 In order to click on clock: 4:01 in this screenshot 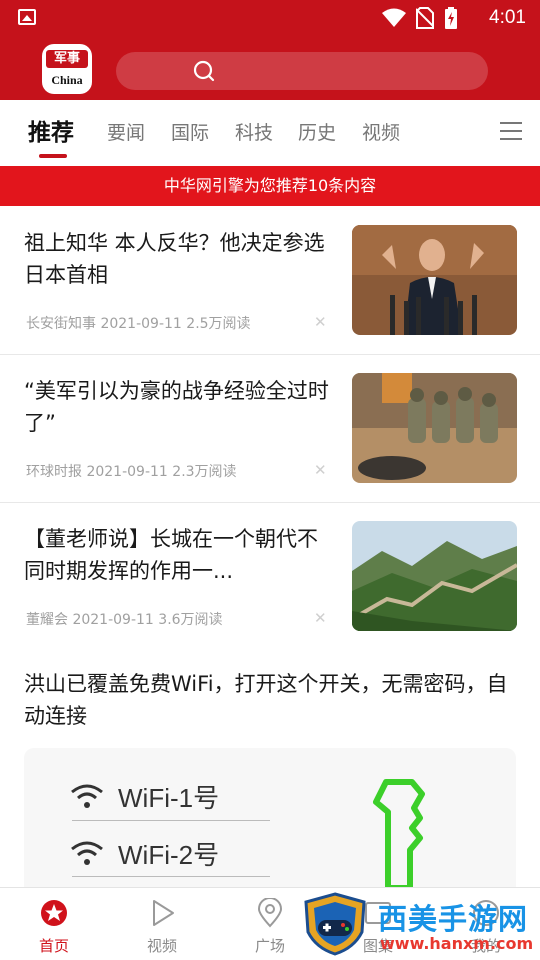, I will do `click(507, 17)`.